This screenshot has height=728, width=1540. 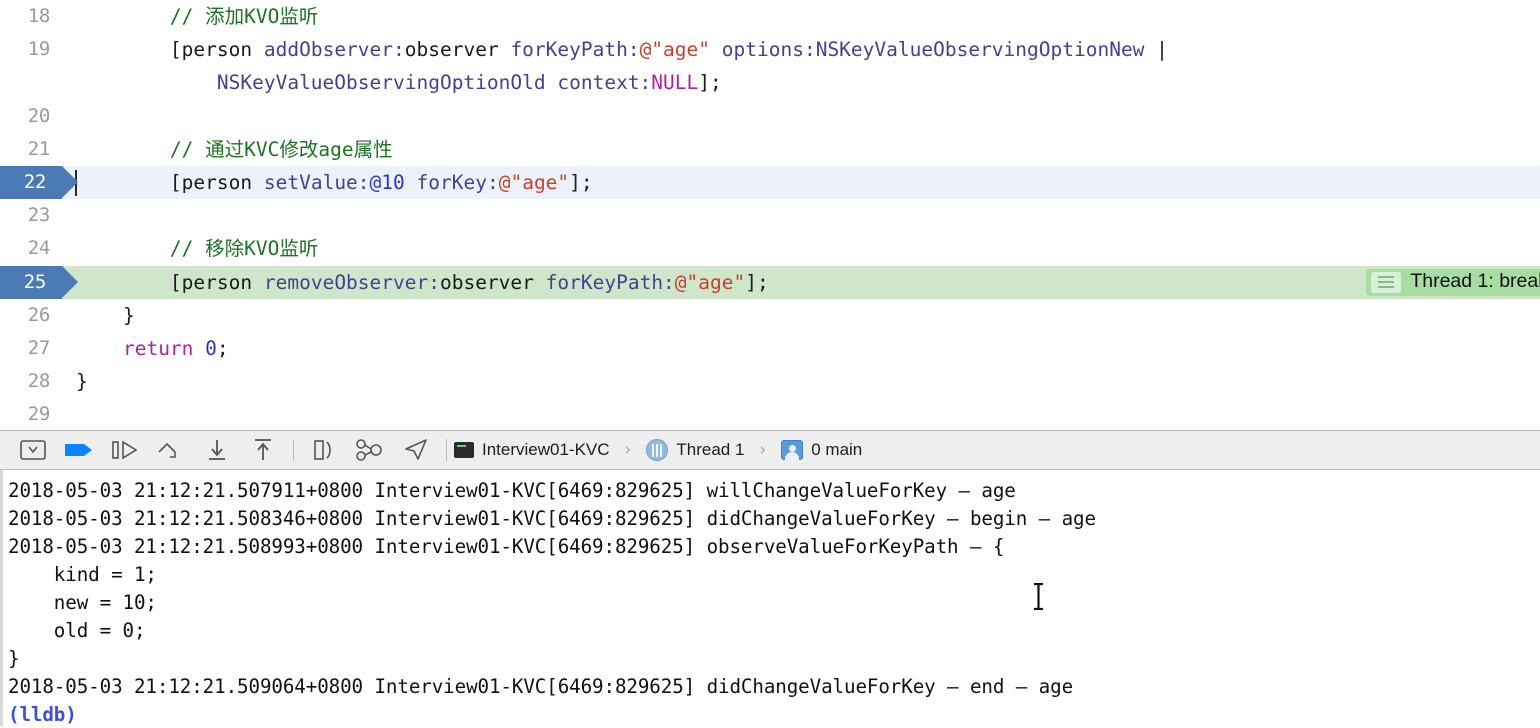 I want to click on line-number-23: 23, so click(x=31, y=215).